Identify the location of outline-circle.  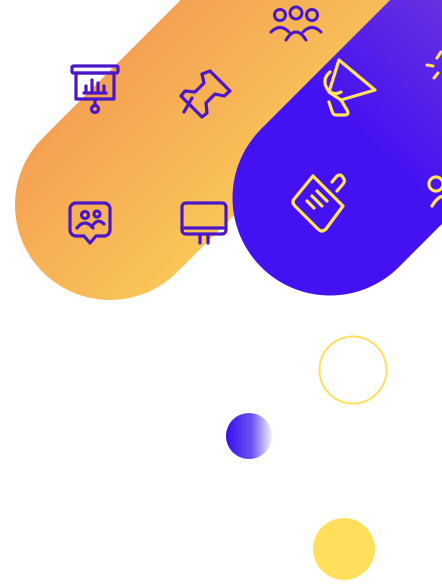
(353, 370).